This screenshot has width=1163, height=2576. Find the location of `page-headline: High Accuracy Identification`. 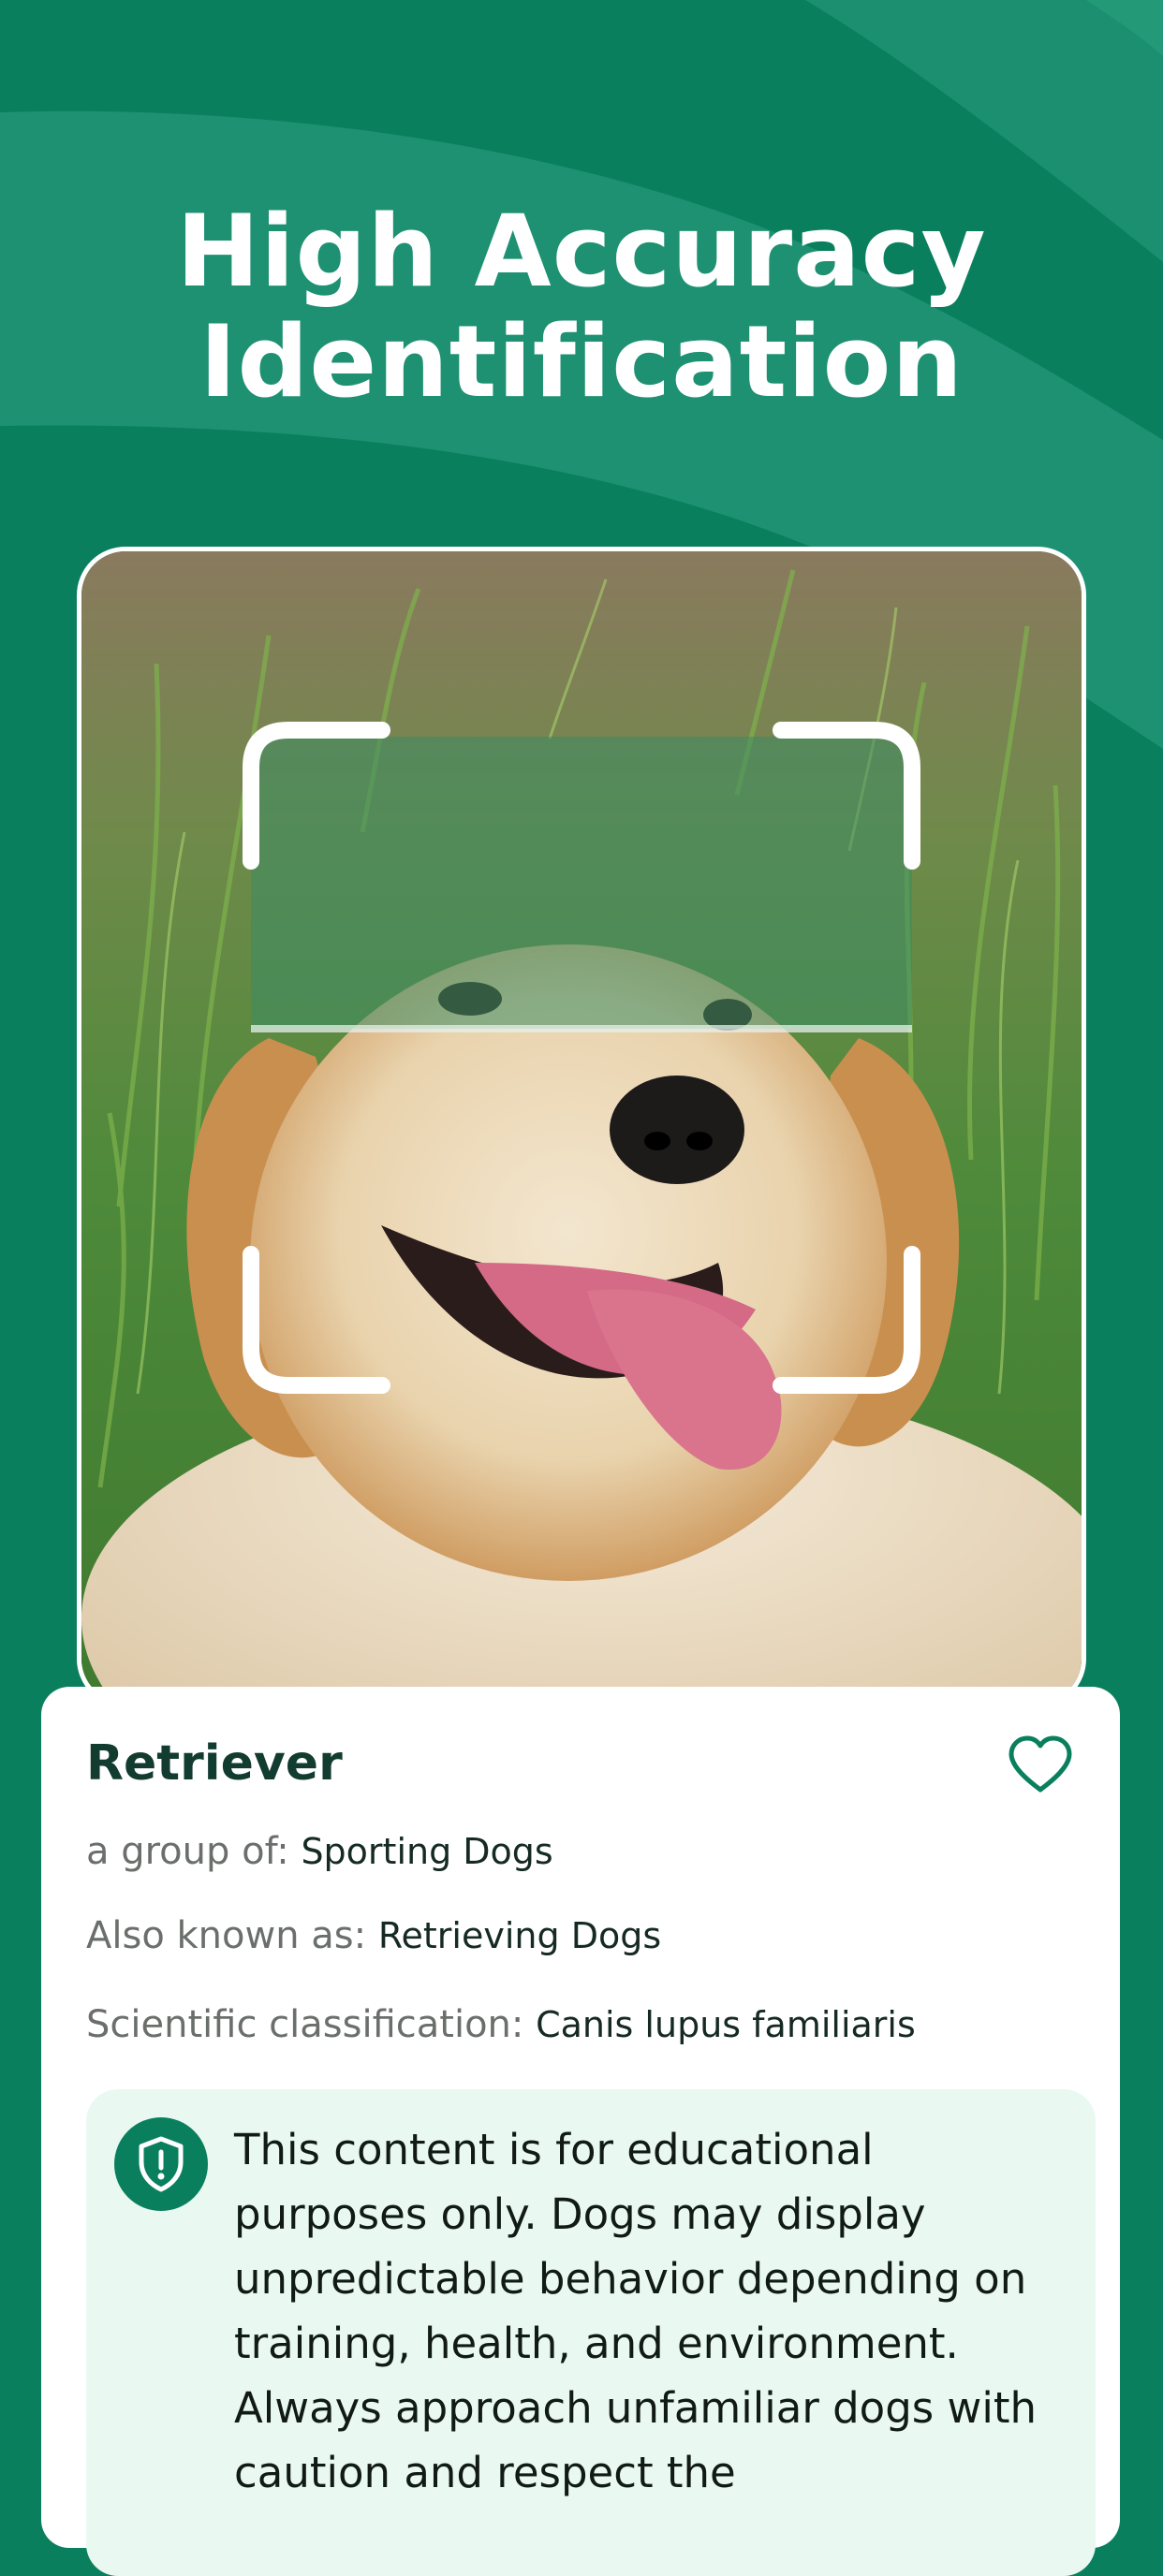

page-headline: High Accuracy Identification is located at coordinates (581, 307).